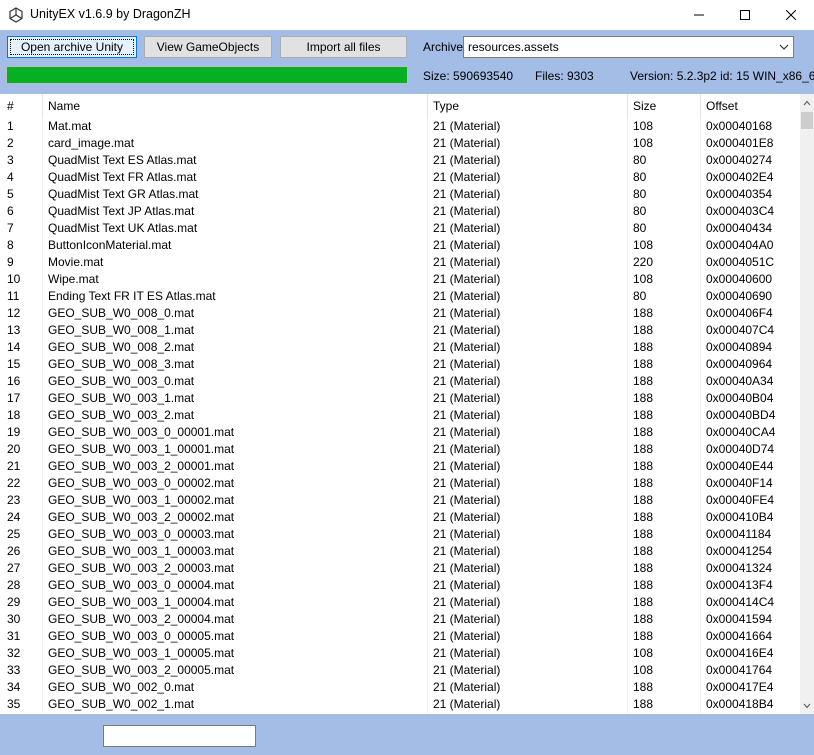 Image resolution: width=814 pixels, height=755 pixels. I want to click on chevron-up-icon, so click(807, 102).